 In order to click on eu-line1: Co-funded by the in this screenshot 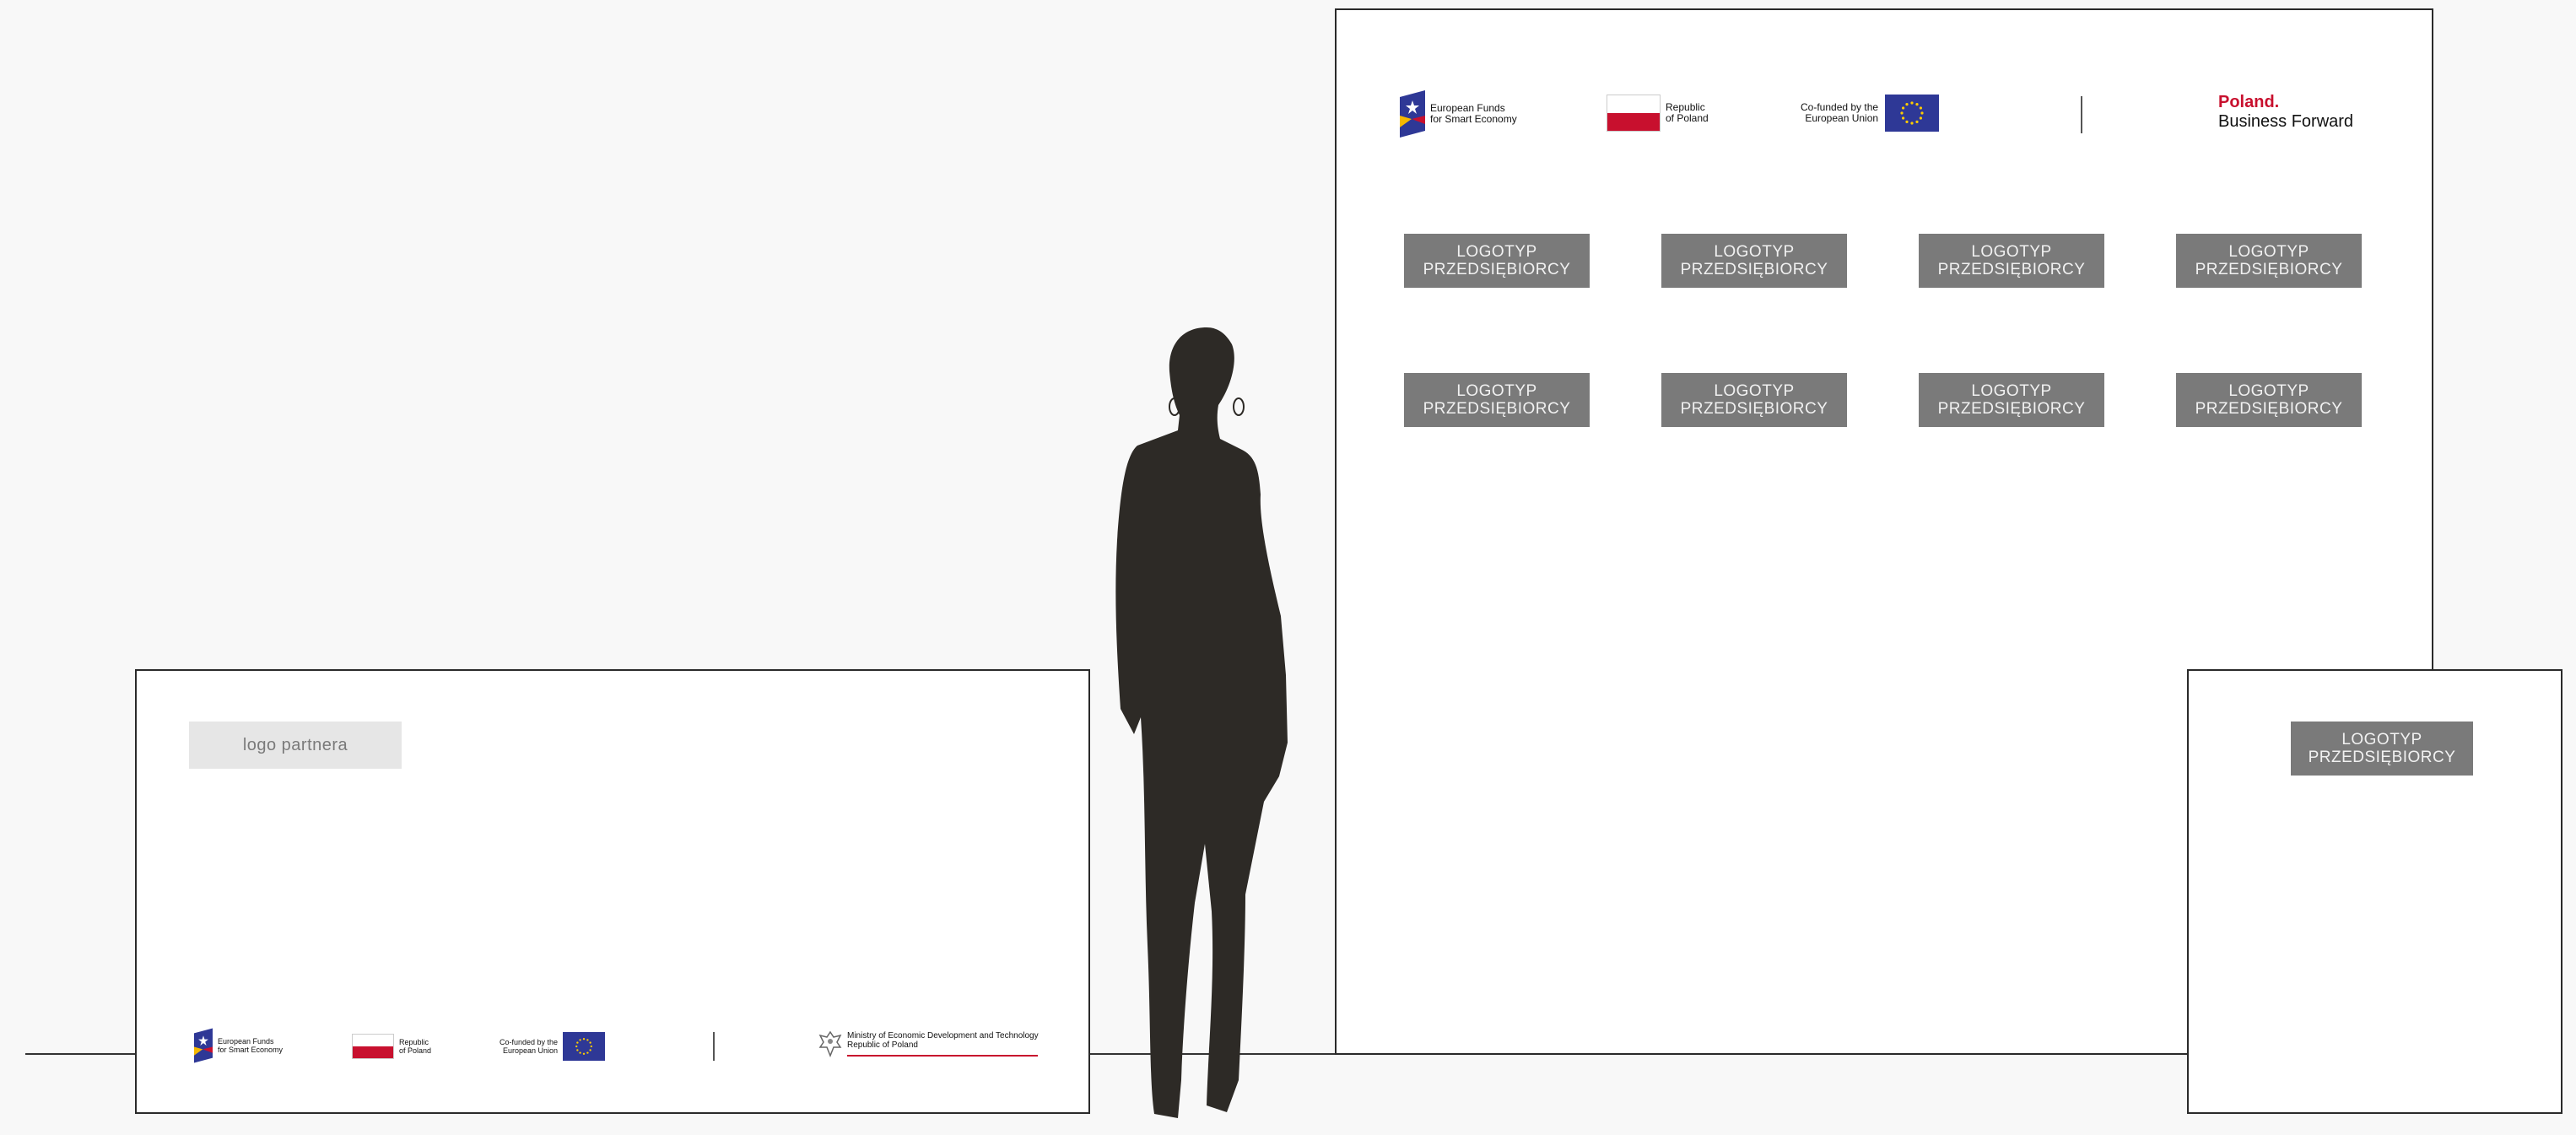, I will do `click(529, 1042)`.